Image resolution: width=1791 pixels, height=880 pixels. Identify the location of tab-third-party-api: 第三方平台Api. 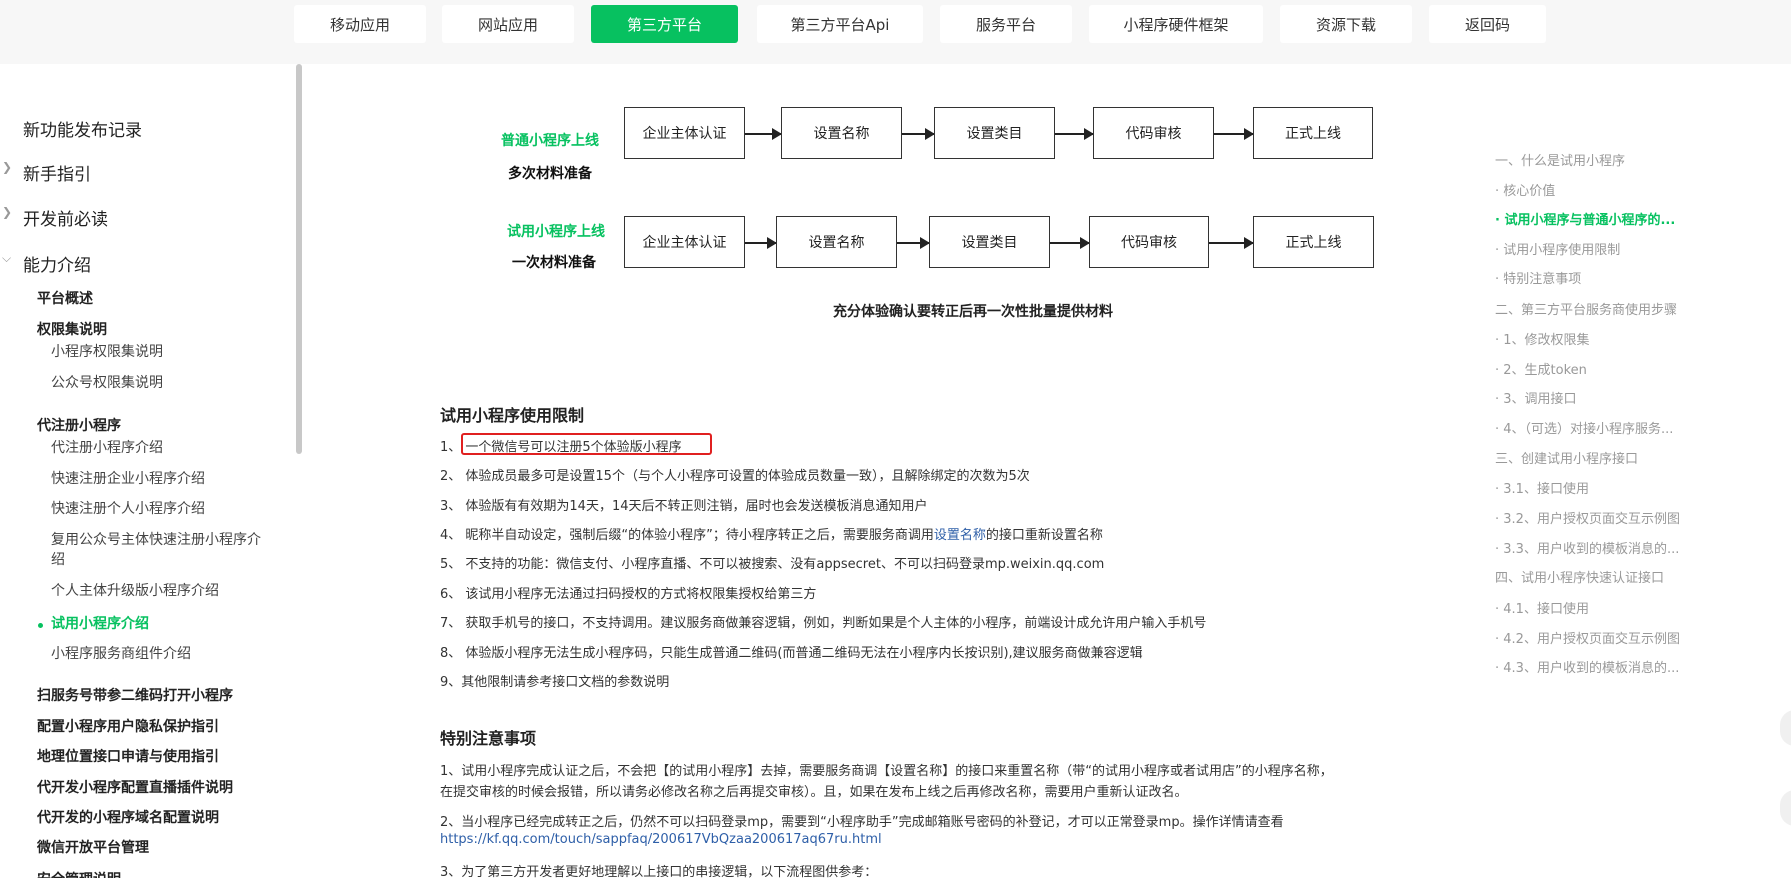
(840, 24).